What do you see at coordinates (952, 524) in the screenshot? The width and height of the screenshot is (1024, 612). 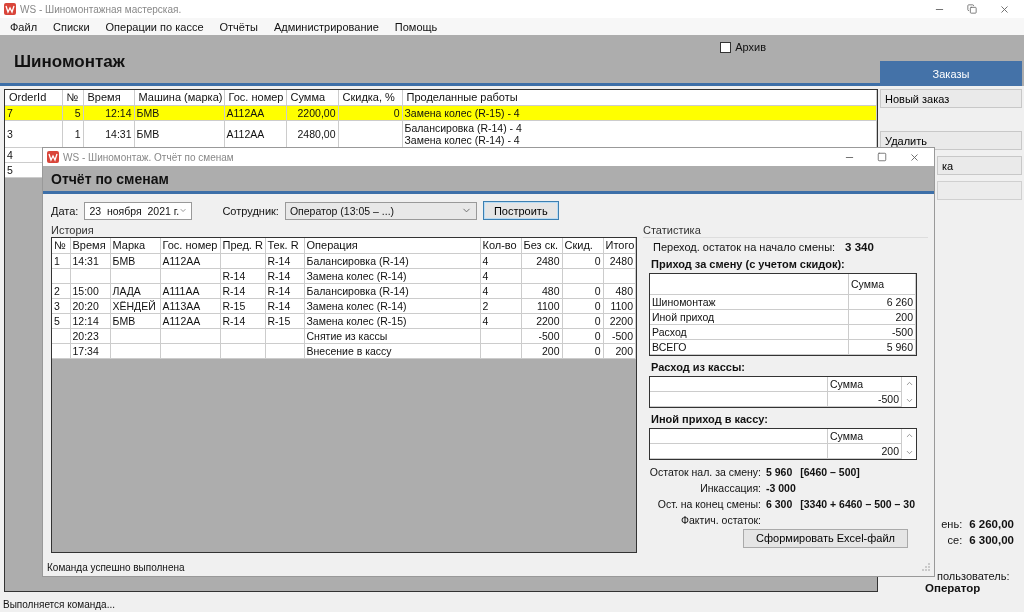 I see `summary-label: ень:` at bounding box center [952, 524].